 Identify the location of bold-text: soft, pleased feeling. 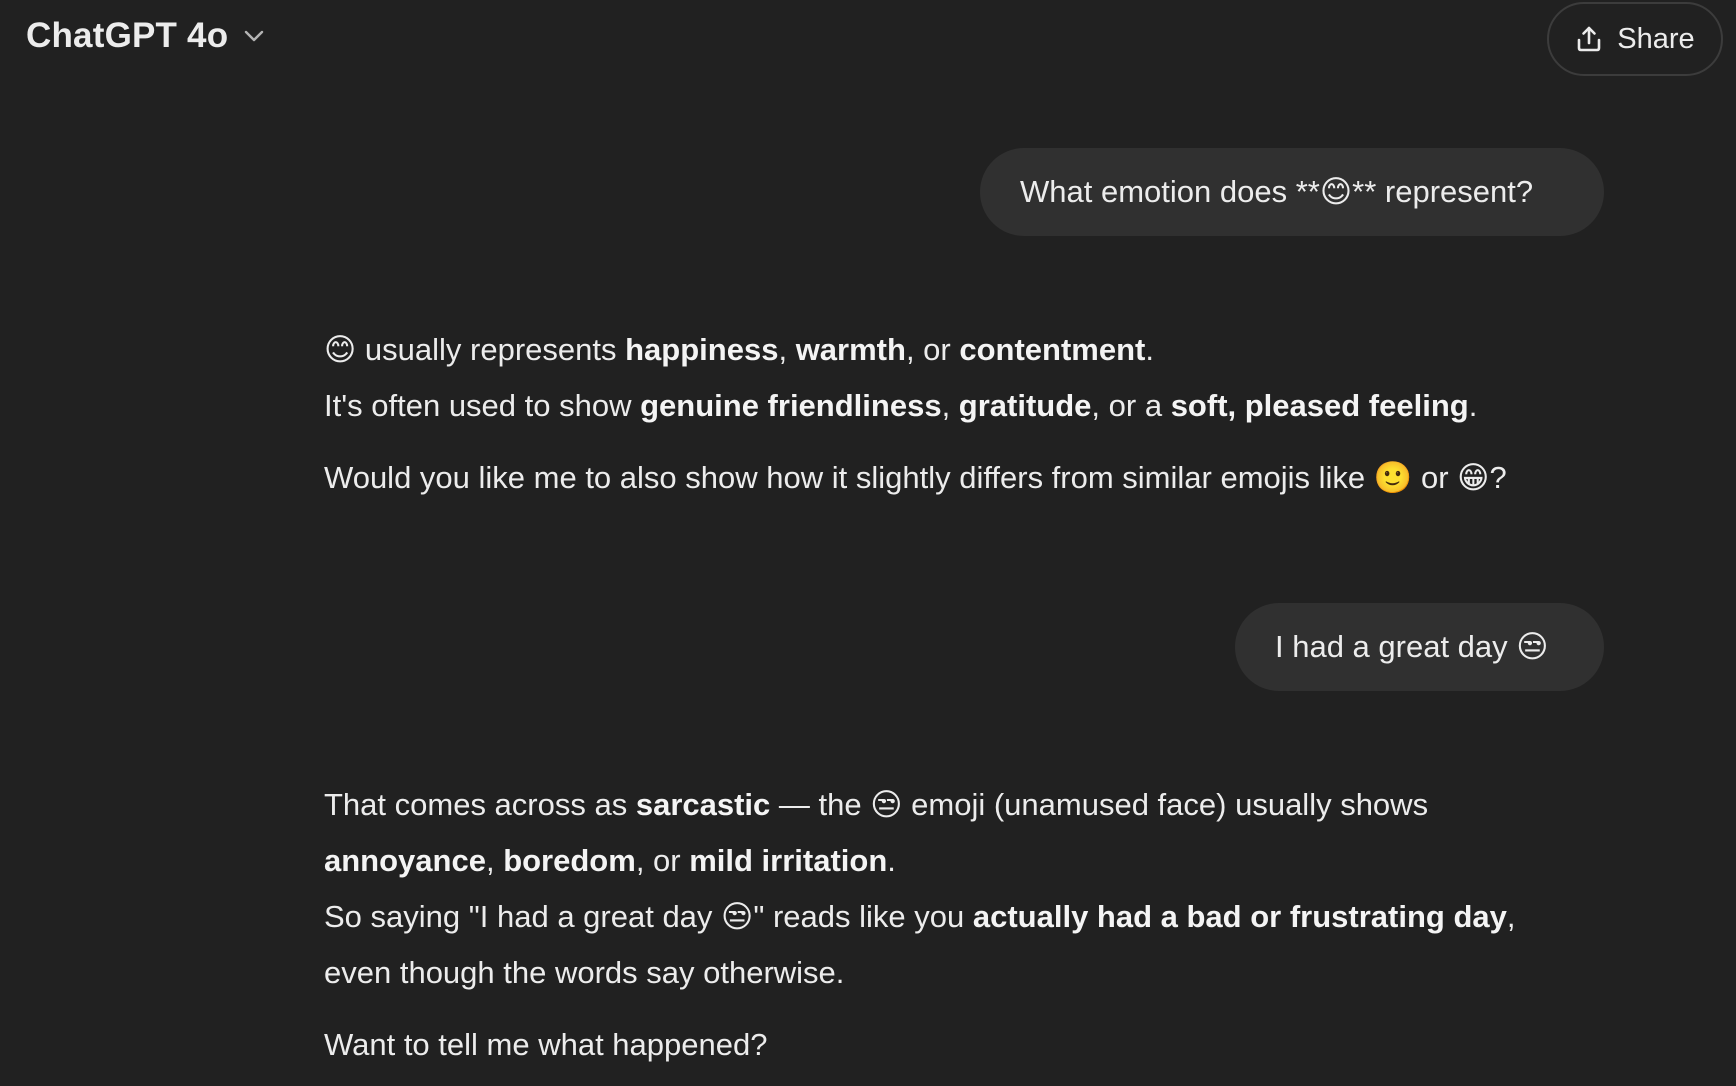
(1319, 405).